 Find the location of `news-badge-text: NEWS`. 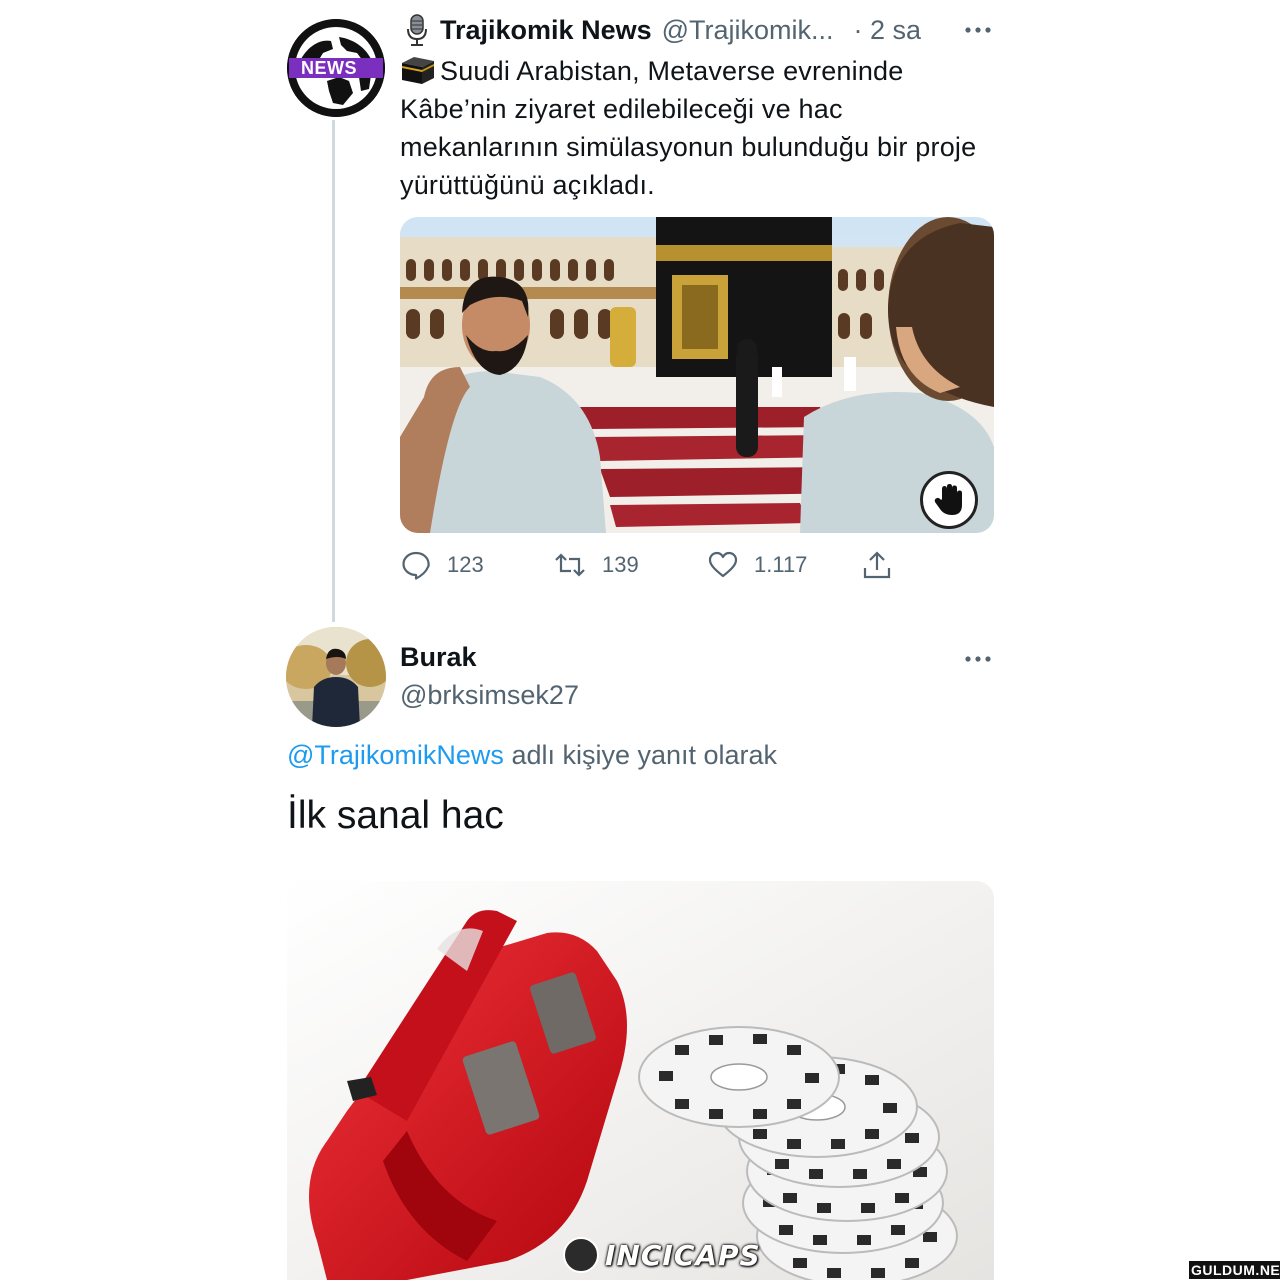

news-badge-text: NEWS is located at coordinates (329, 68).